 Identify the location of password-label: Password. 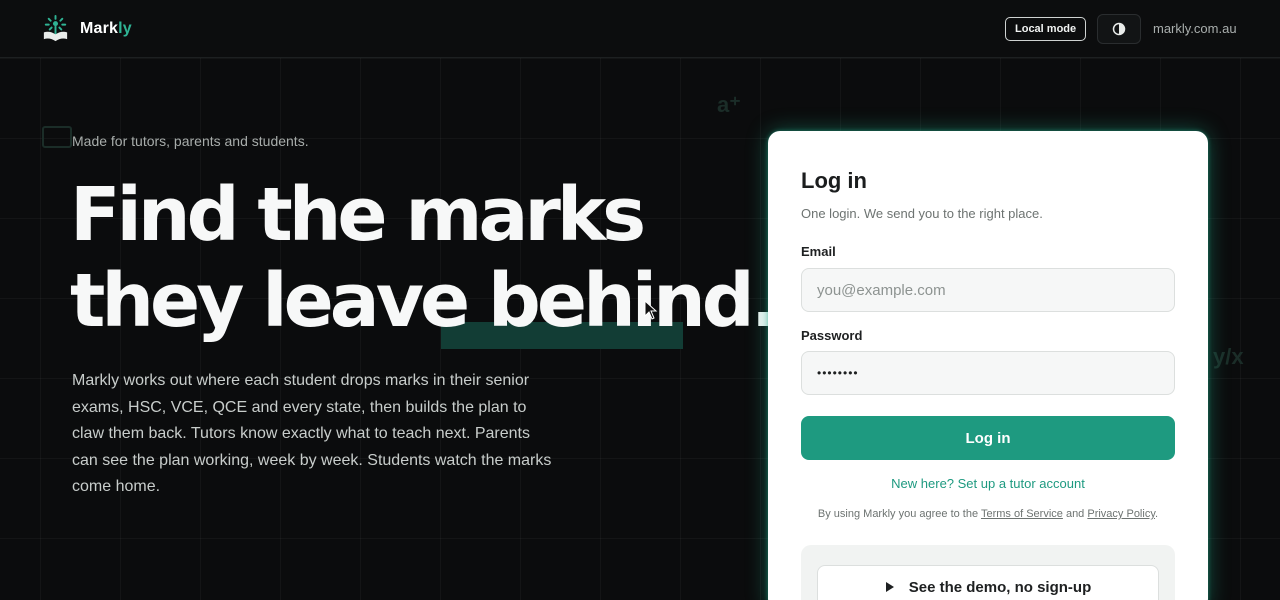
(832, 335).